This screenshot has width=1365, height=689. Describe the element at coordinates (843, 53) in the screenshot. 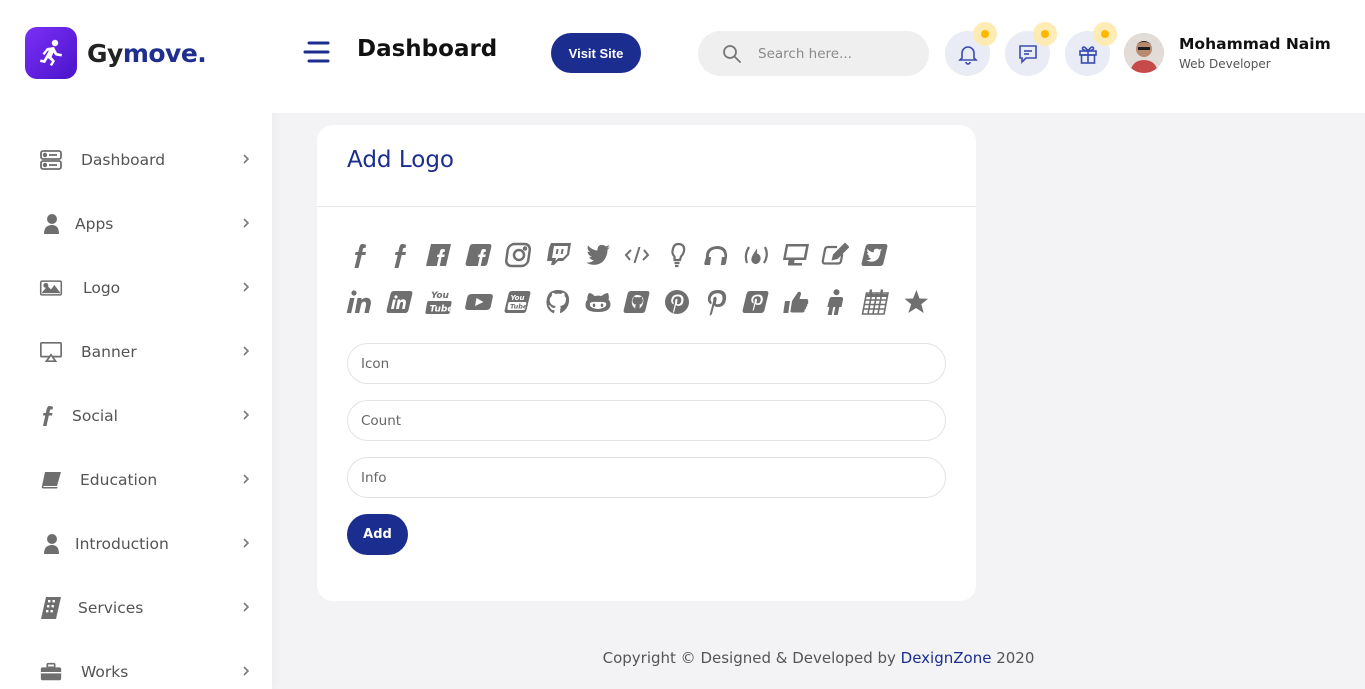

I see `search-input` at that location.